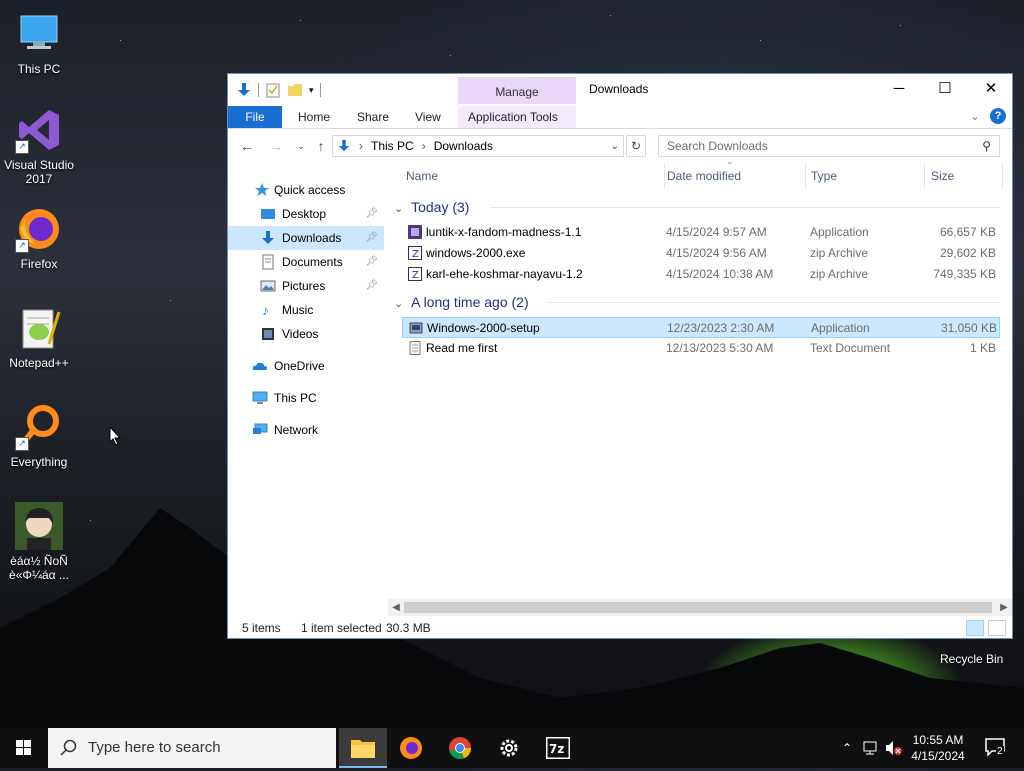 Image resolution: width=1024 pixels, height=771 pixels. I want to click on taskbar-7zip: 7z, so click(558, 748).